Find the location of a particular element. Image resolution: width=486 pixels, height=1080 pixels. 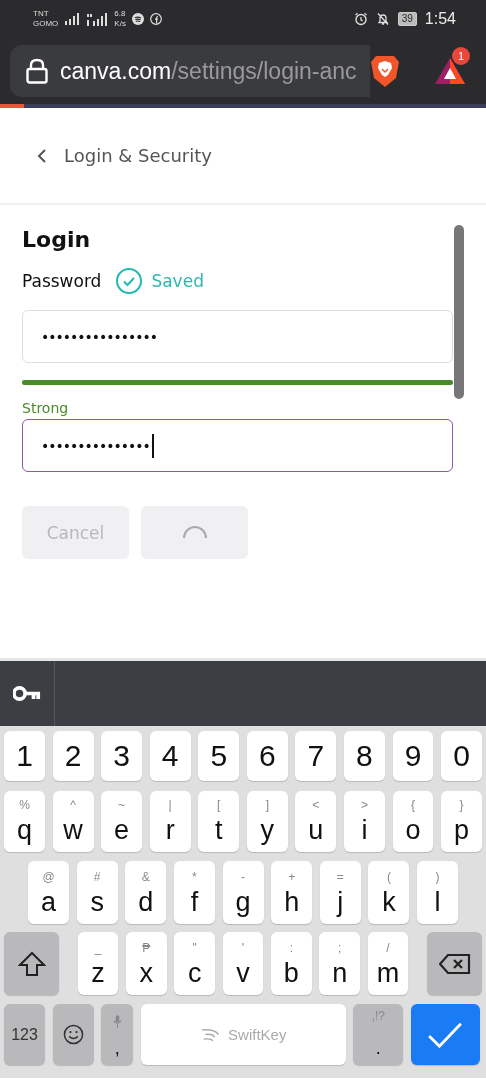

keyboard-key: ) l is located at coordinates (438, 892).